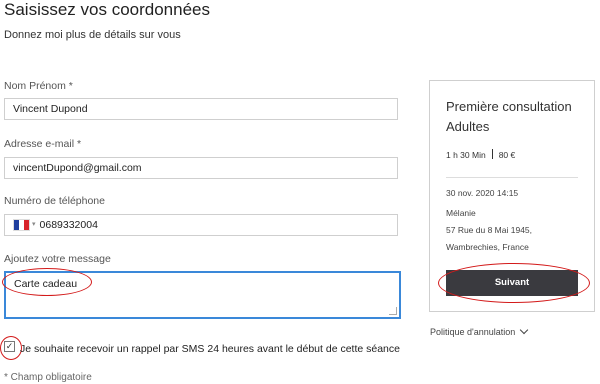 Image resolution: width=600 pixels, height=384 pixels. Describe the element at coordinates (524, 330) in the screenshot. I see `chevron-down-icon` at that location.